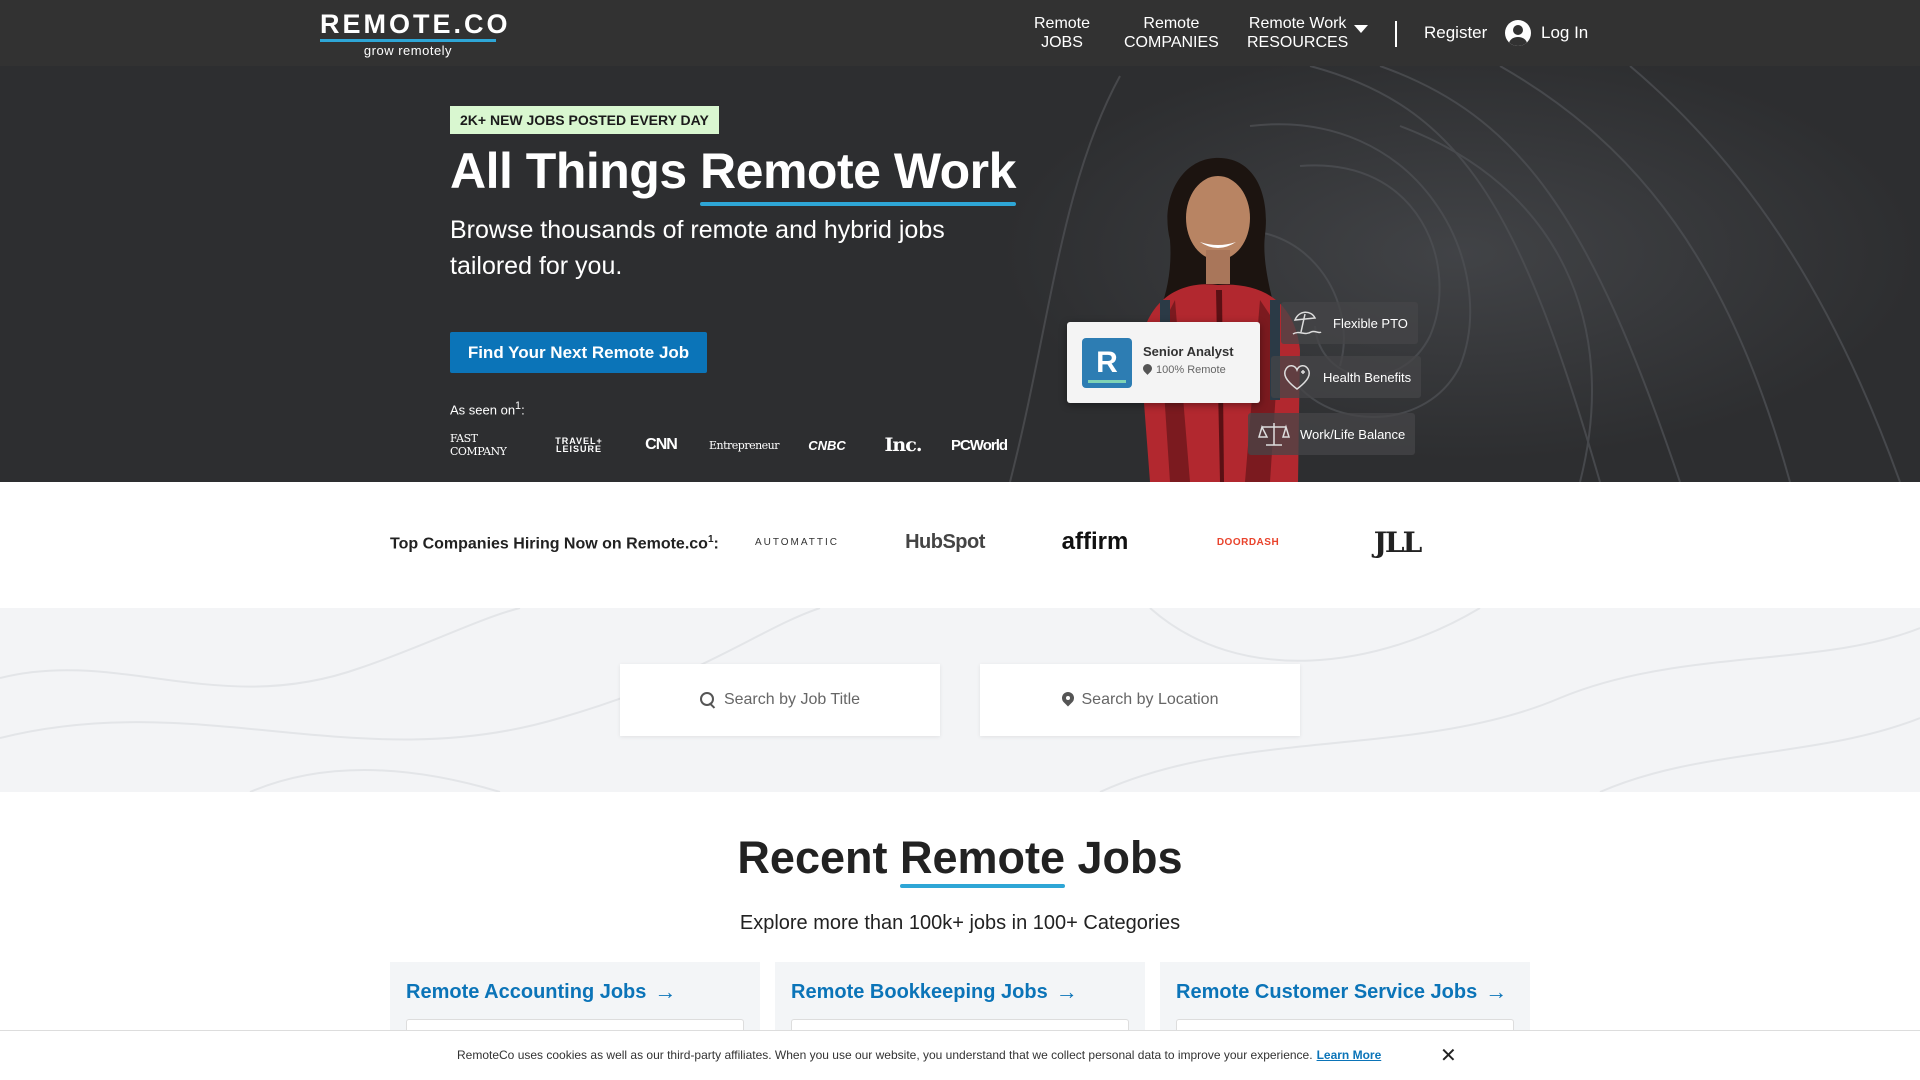 The image size is (1920, 1080). What do you see at coordinates (797, 542) in the screenshot?
I see `automattic-logo: AUTOMATTIC` at bounding box center [797, 542].